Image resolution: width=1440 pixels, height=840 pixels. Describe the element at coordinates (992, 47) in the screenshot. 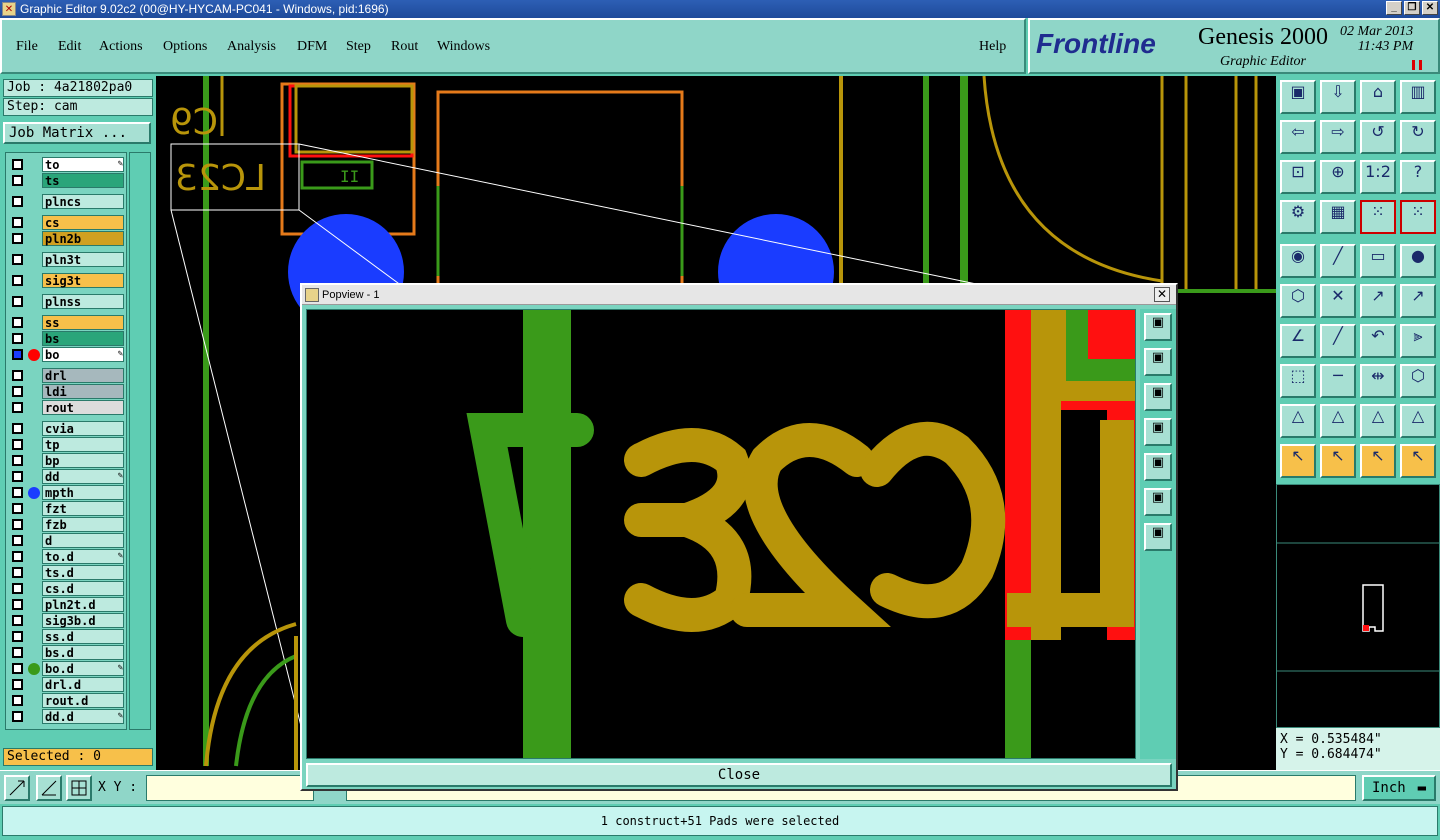

I see `menu-help: Help` at that location.